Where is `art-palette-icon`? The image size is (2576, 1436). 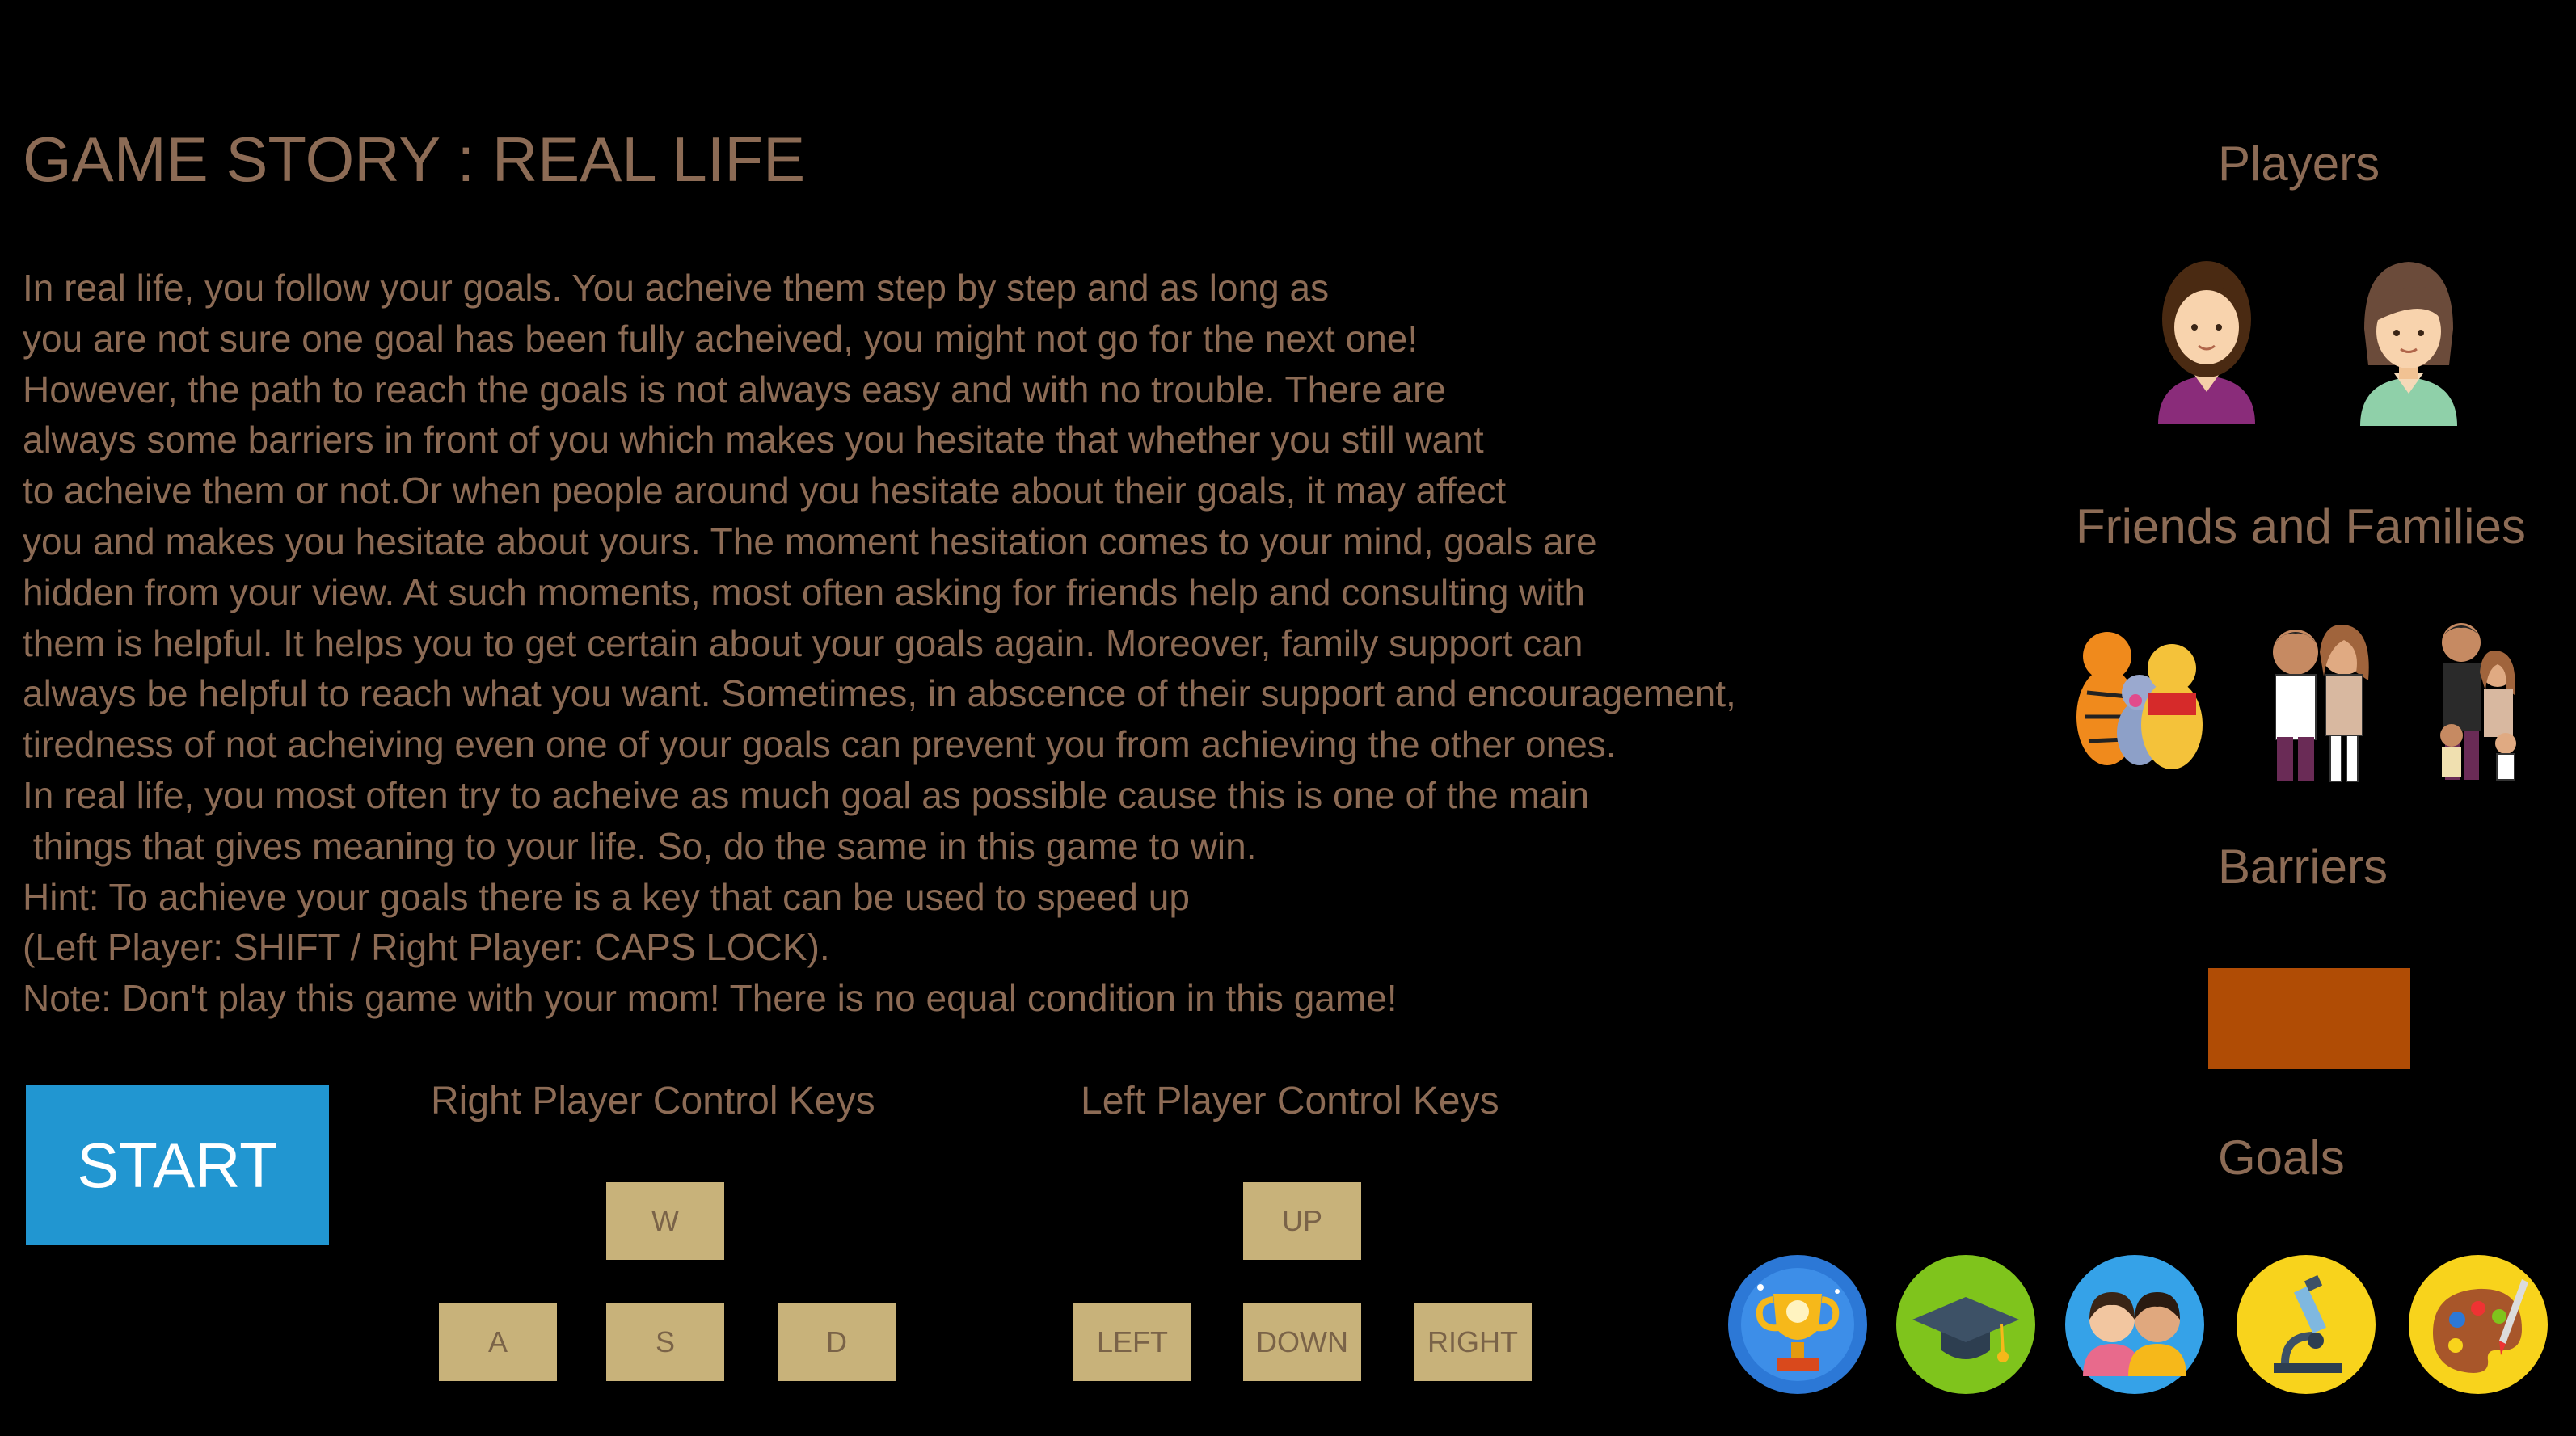
art-palette-icon is located at coordinates (2478, 1324).